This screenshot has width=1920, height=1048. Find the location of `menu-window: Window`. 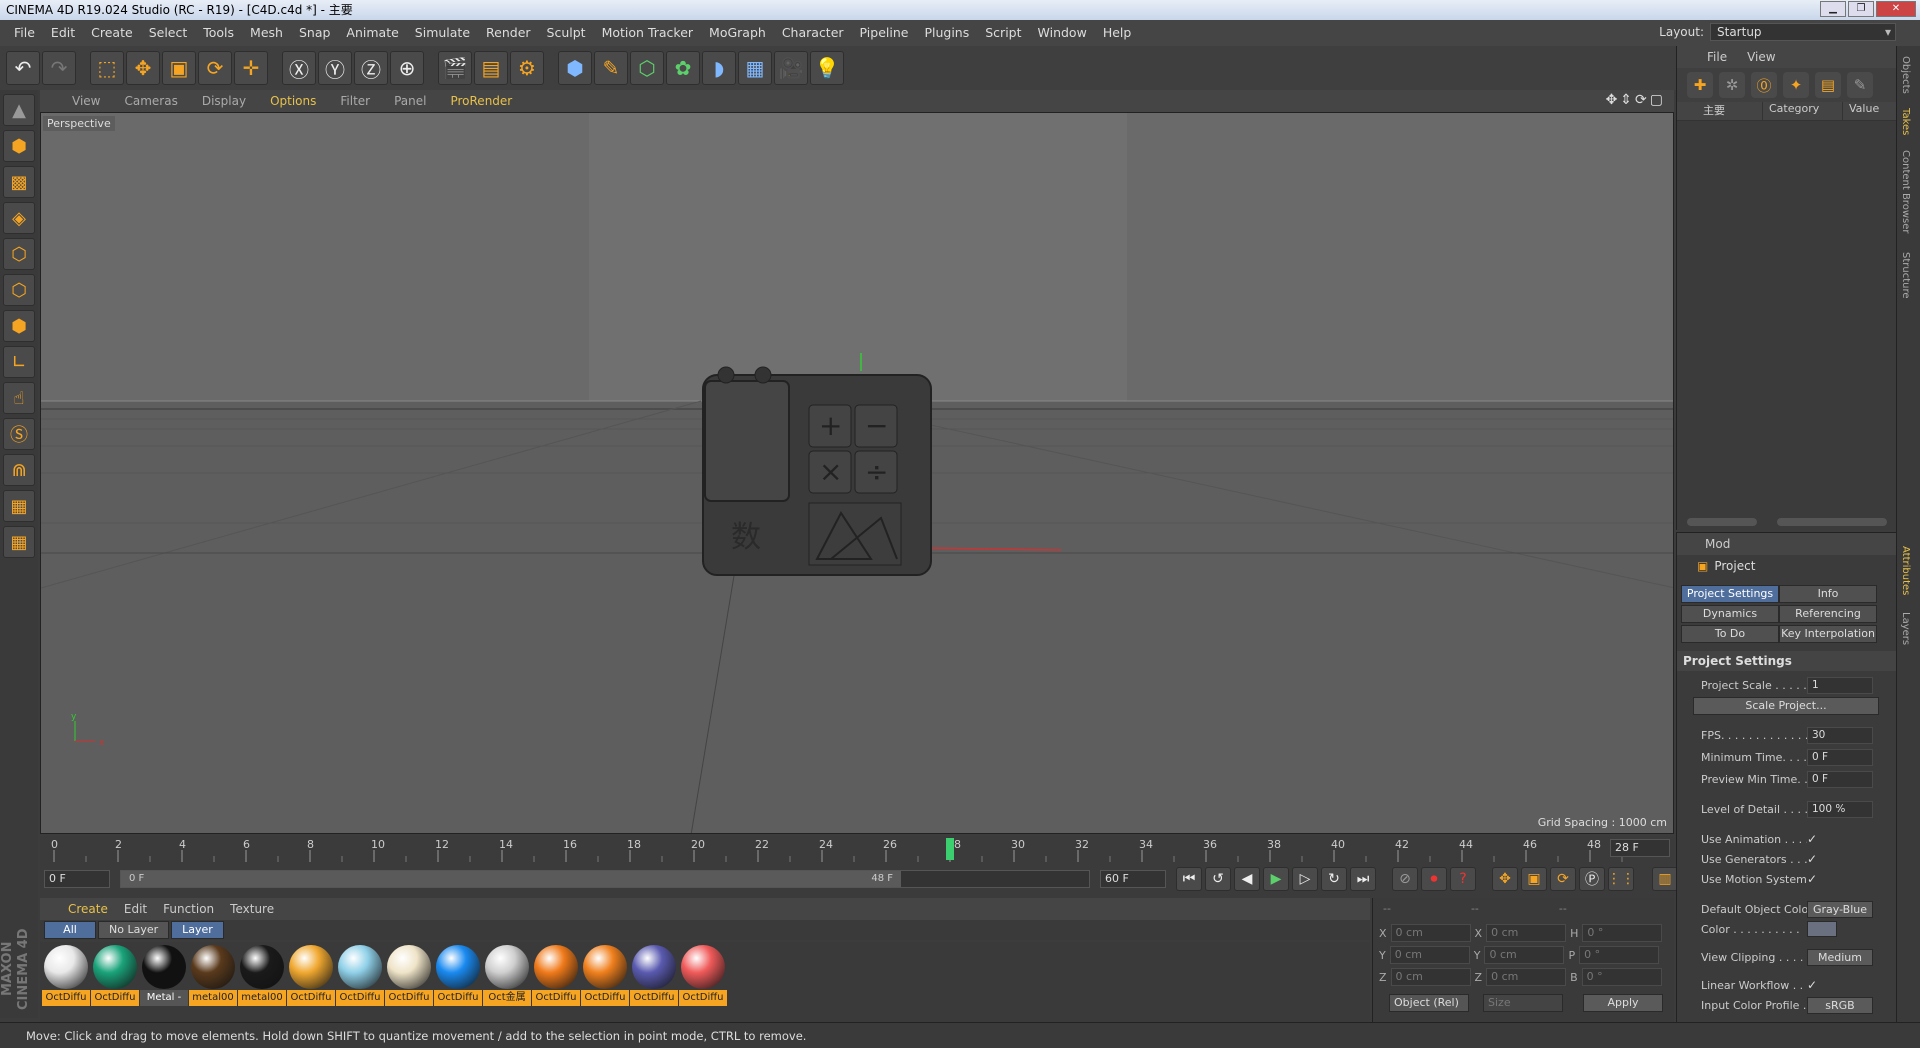

menu-window: Window is located at coordinates (1062, 33).